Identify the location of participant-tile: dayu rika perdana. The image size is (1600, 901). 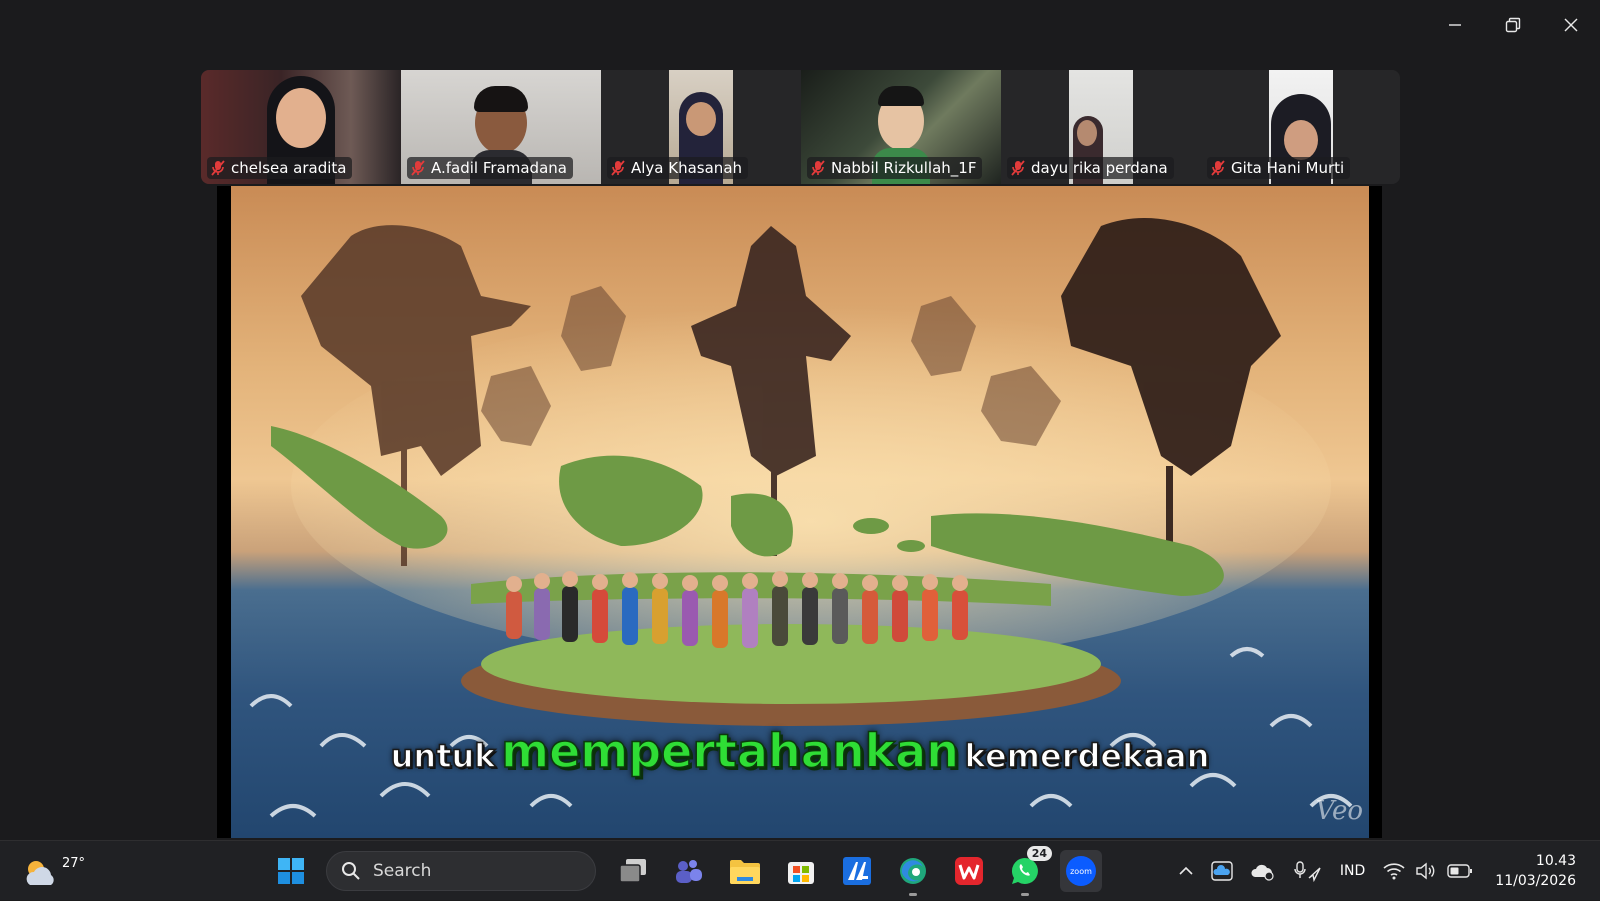
(1101, 127).